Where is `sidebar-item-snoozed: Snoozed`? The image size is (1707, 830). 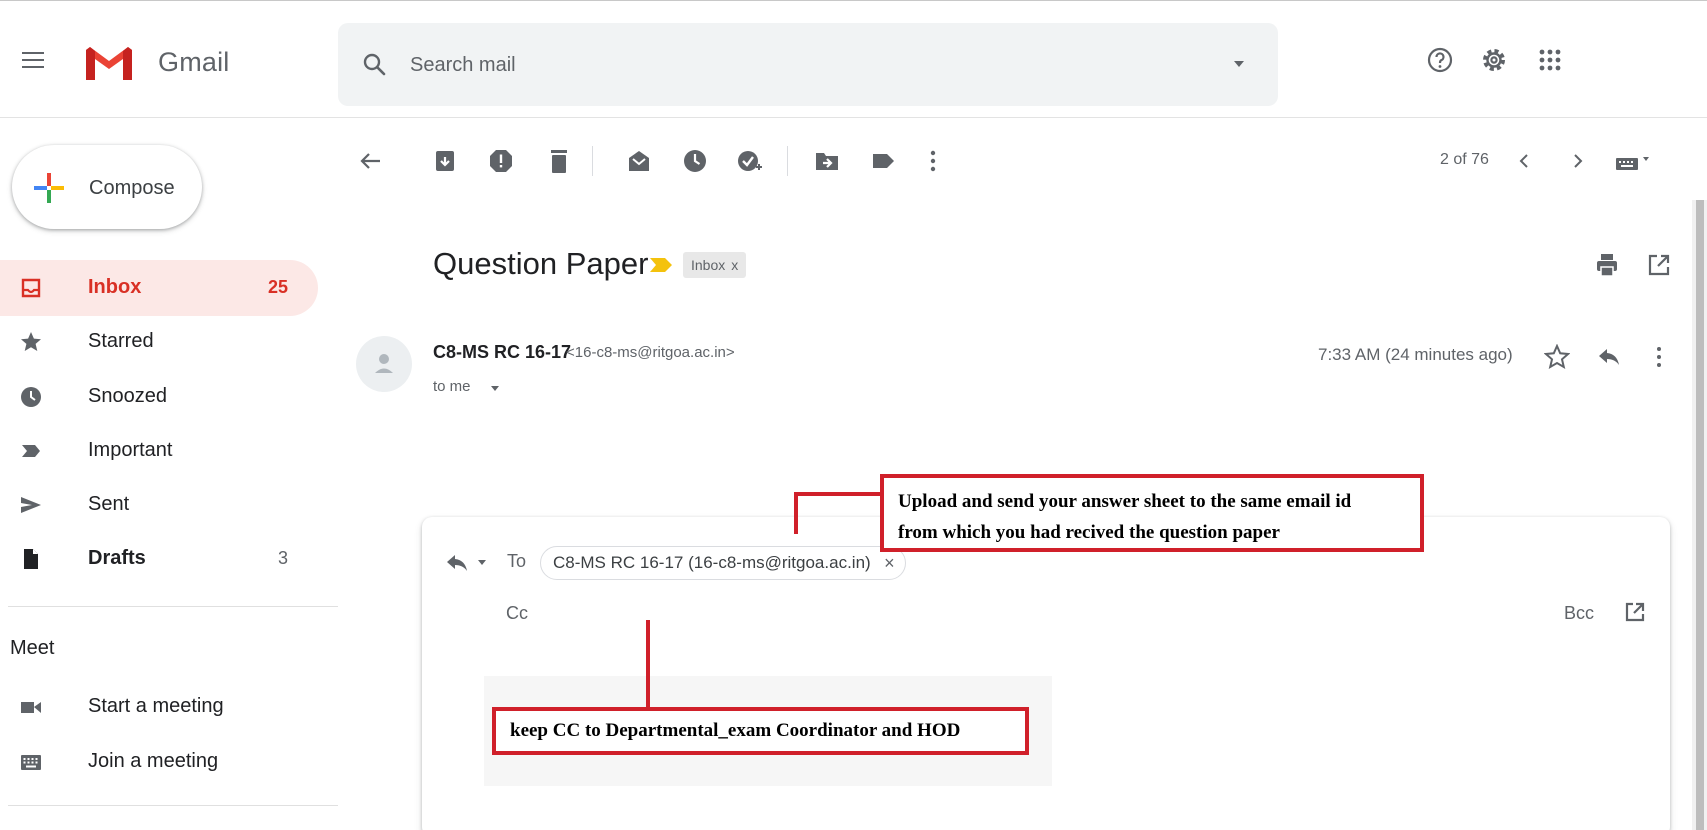 sidebar-item-snoozed: Snoozed is located at coordinates (159, 397).